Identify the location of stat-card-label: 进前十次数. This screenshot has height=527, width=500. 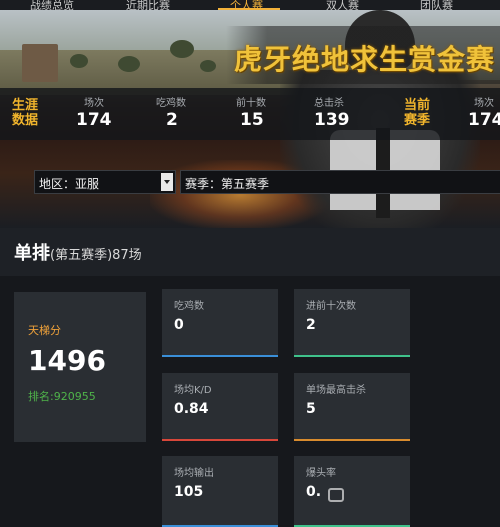
(331, 306).